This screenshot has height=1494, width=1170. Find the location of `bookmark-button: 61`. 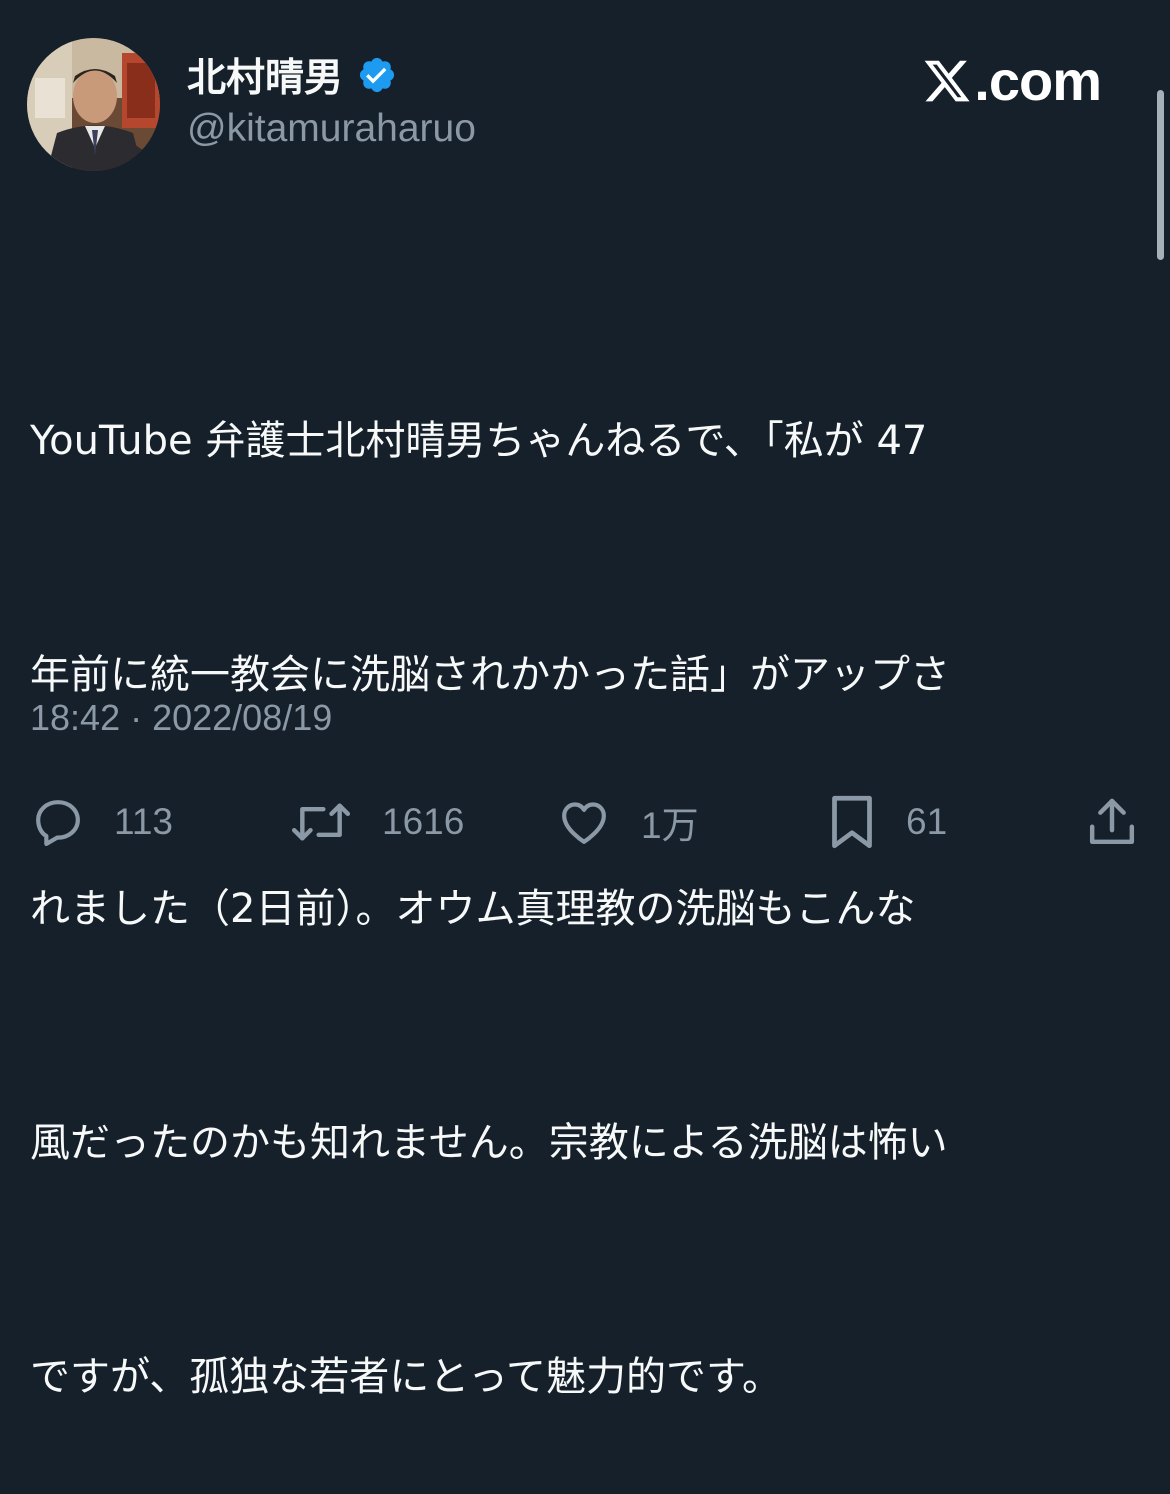

bookmark-button: 61 is located at coordinates (886, 822).